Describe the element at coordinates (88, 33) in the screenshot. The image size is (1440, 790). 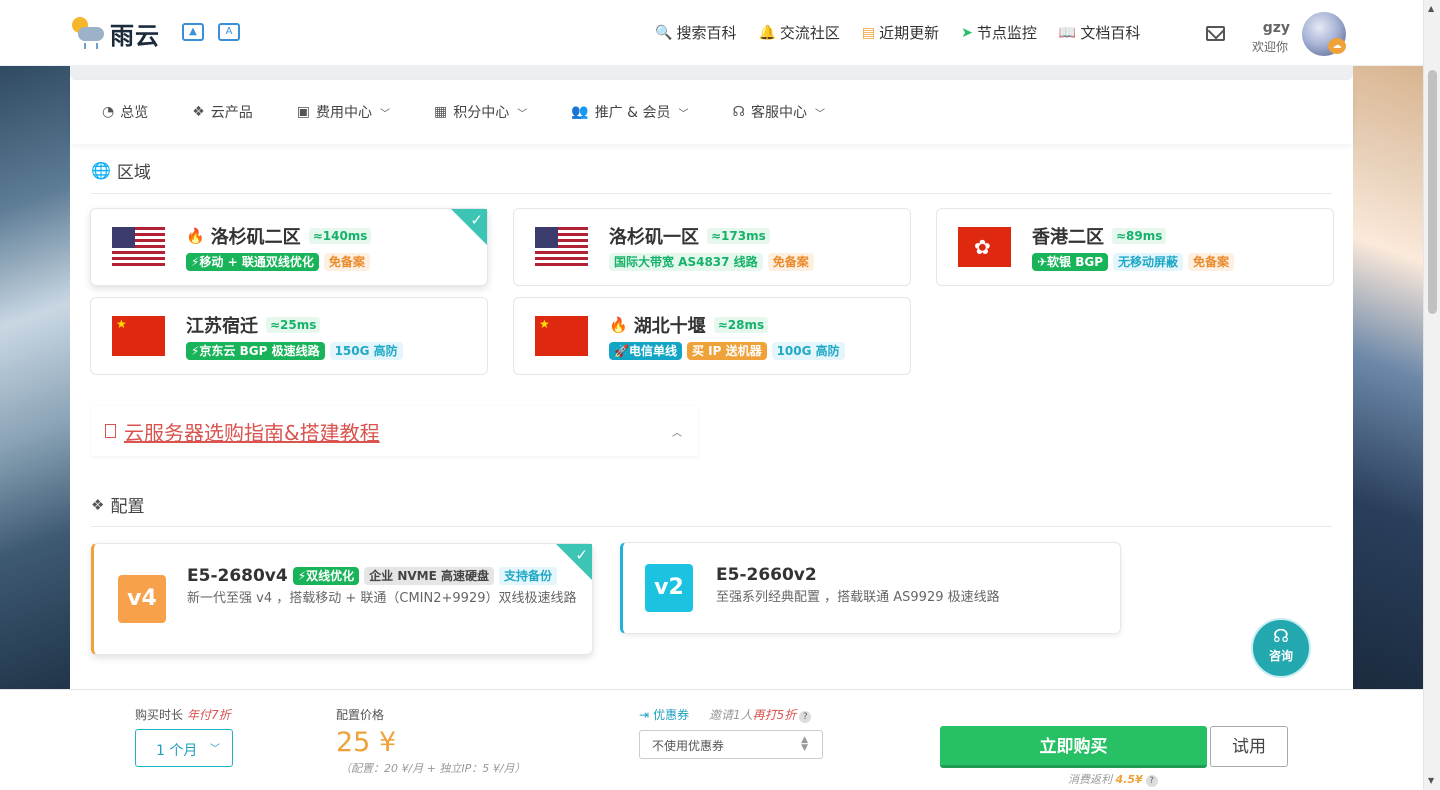
I see `weather-cloud-icon` at that location.